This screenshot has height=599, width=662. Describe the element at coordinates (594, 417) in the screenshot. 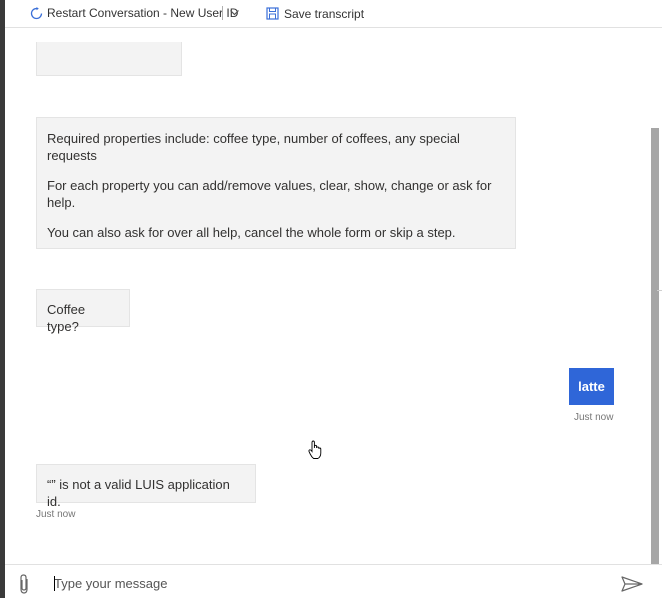

I see `user-message-timestamp: Just now` at that location.